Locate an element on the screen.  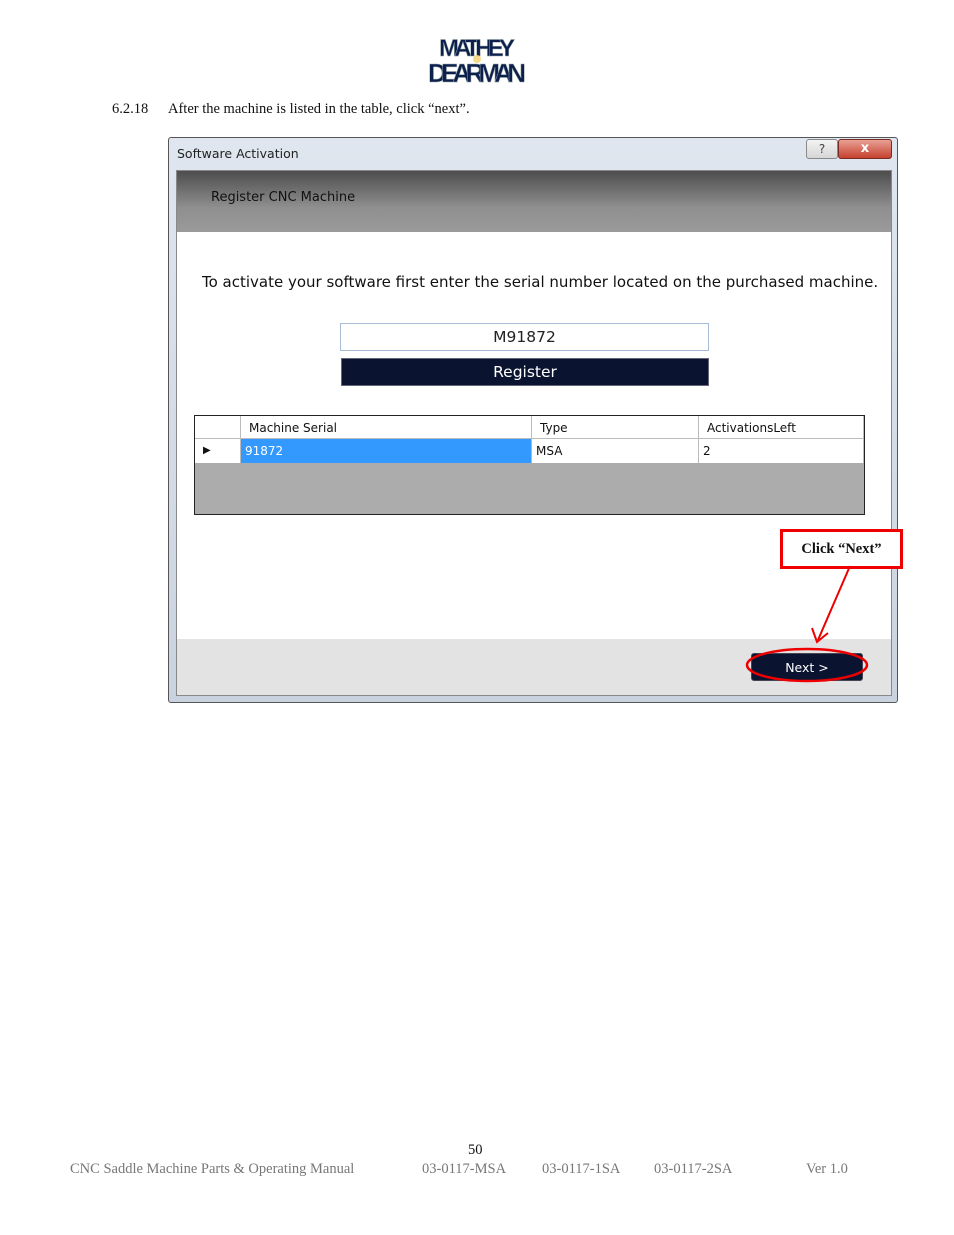
cell-type: MSA is located at coordinates (615, 451).